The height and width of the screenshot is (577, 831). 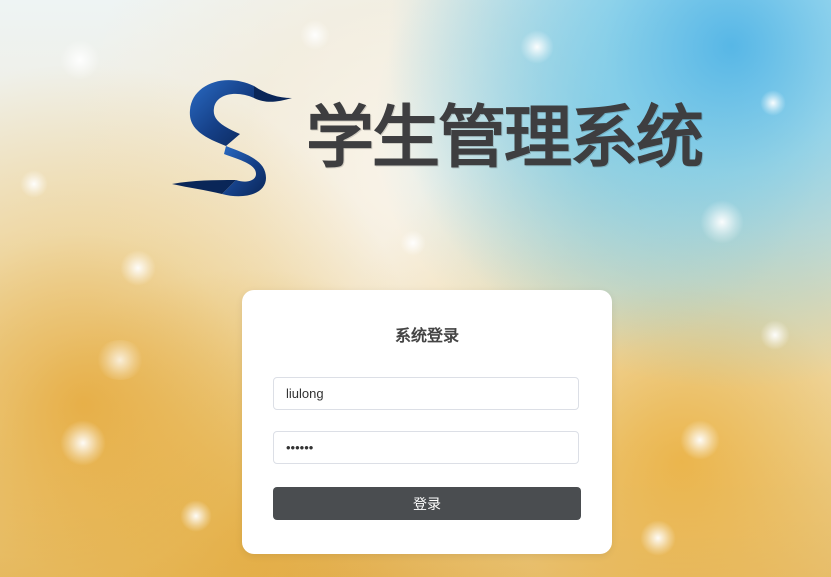 I want to click on username-input, so click(x=426, y=393).